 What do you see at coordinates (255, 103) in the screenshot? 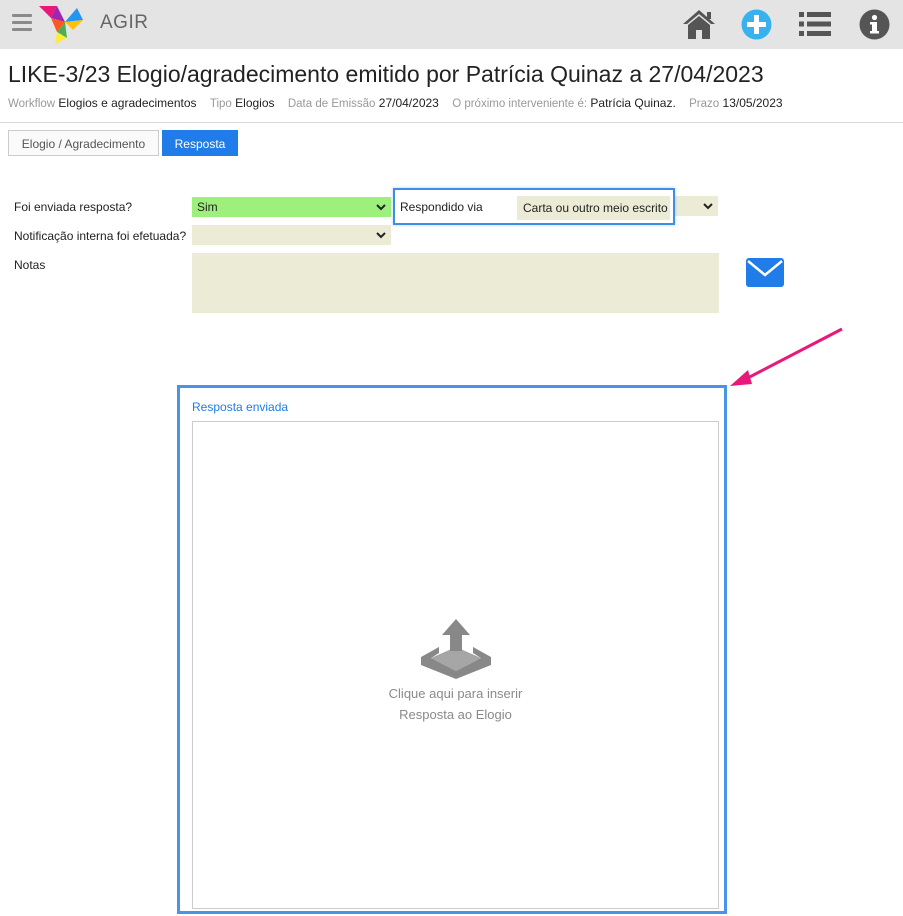
I see `tipo-value: Elogios` at bounding box center [255, 103].